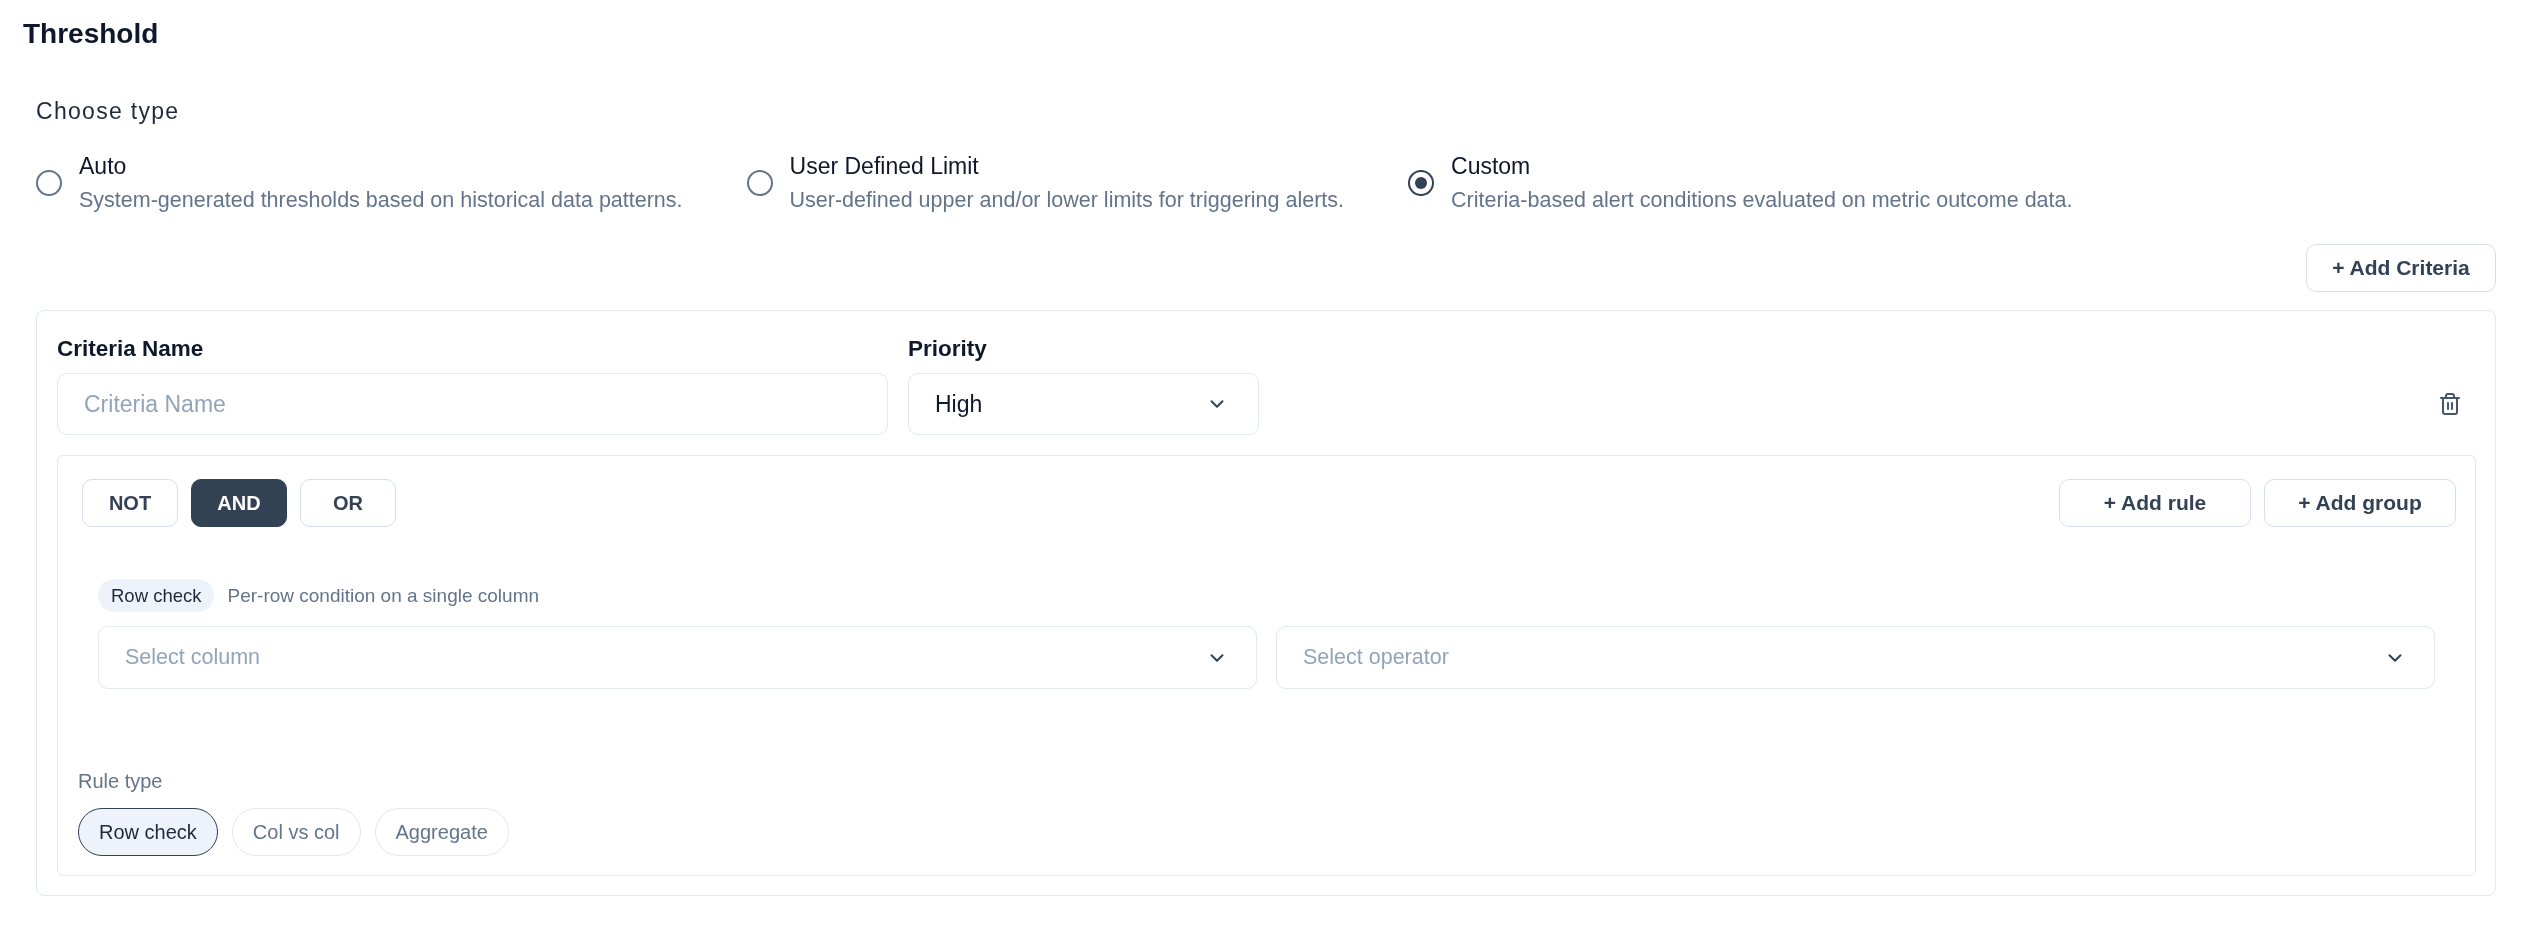 This screenshot has height=932, width=2530. Describe the element at coordinates (383, 595) in the screenshot. I see `rule-hint: Per-row condition on a single column` at that location.